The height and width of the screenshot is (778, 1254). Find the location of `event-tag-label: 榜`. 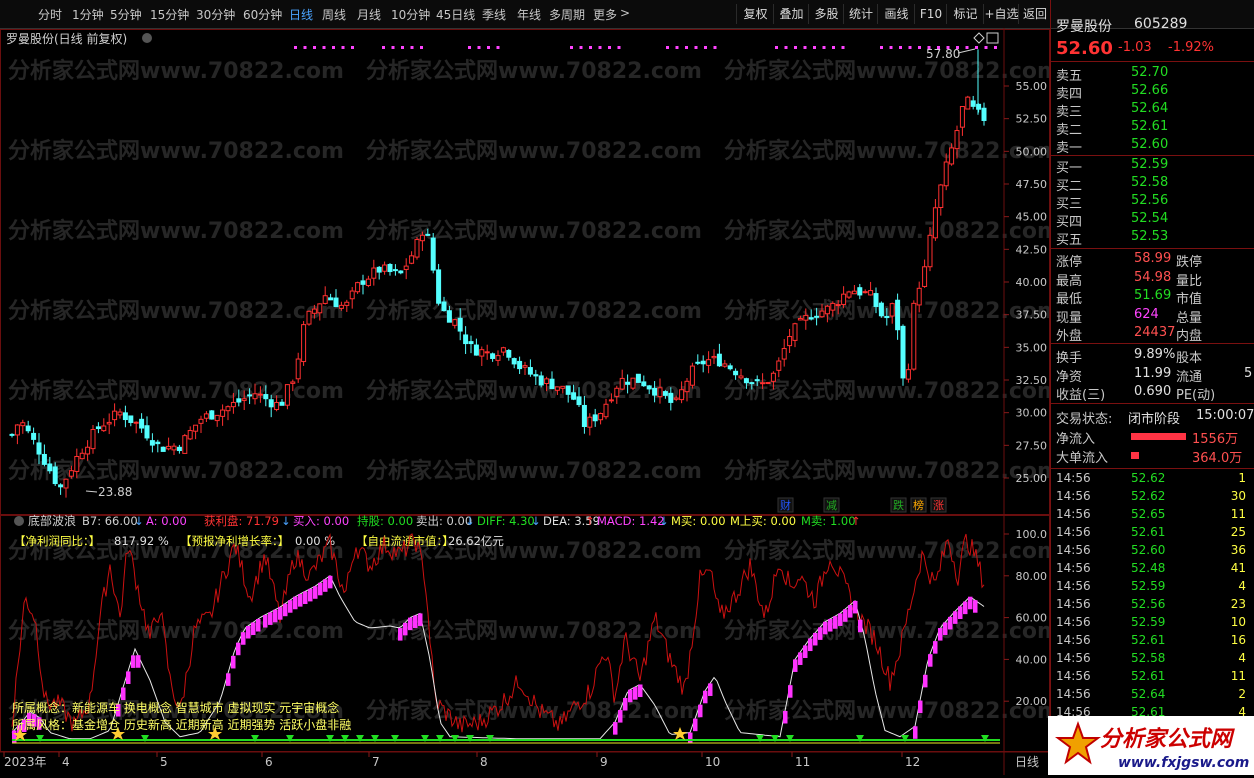

event-tag-label: 榜 is located at coordinates (918, 505).